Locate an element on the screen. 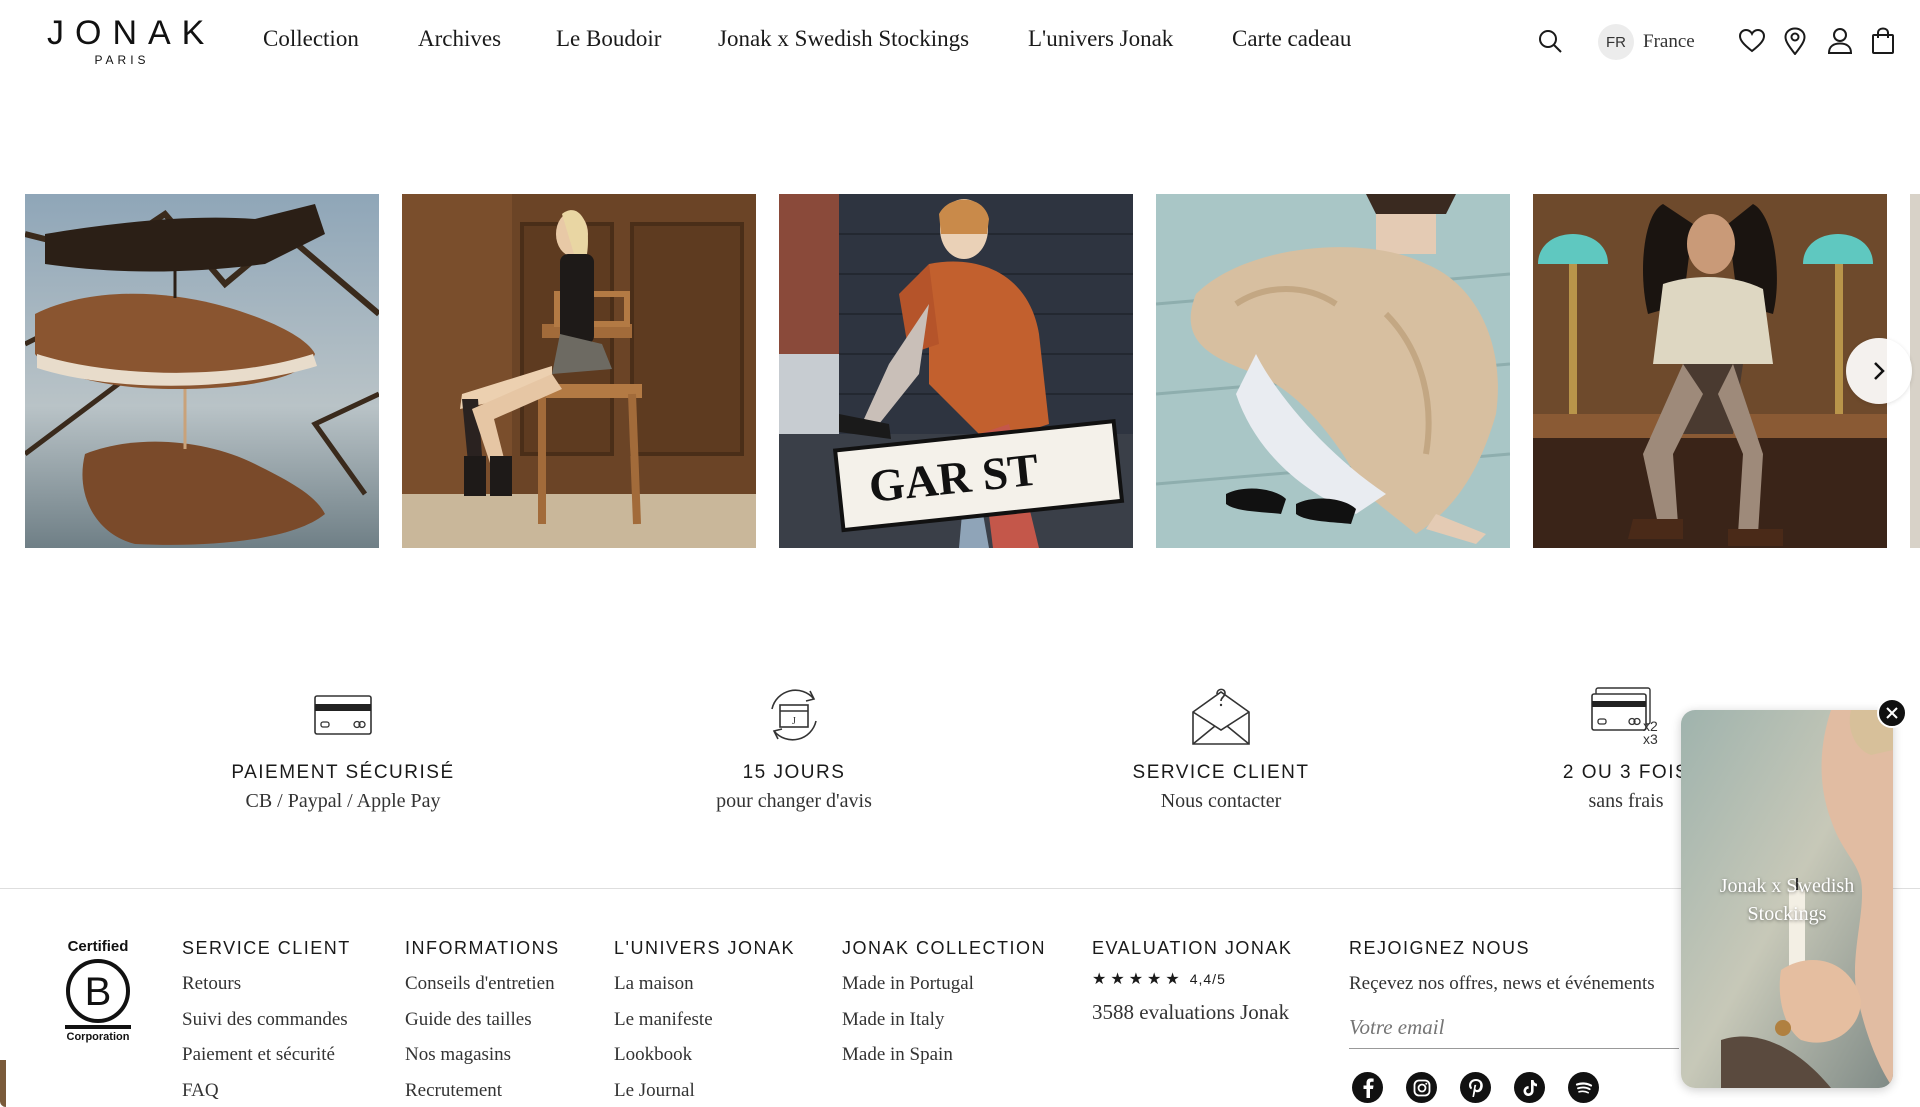 The image size is (1920, 1107). footer-link-lookbook: Lookbook is located at coordinates (704, 1062).